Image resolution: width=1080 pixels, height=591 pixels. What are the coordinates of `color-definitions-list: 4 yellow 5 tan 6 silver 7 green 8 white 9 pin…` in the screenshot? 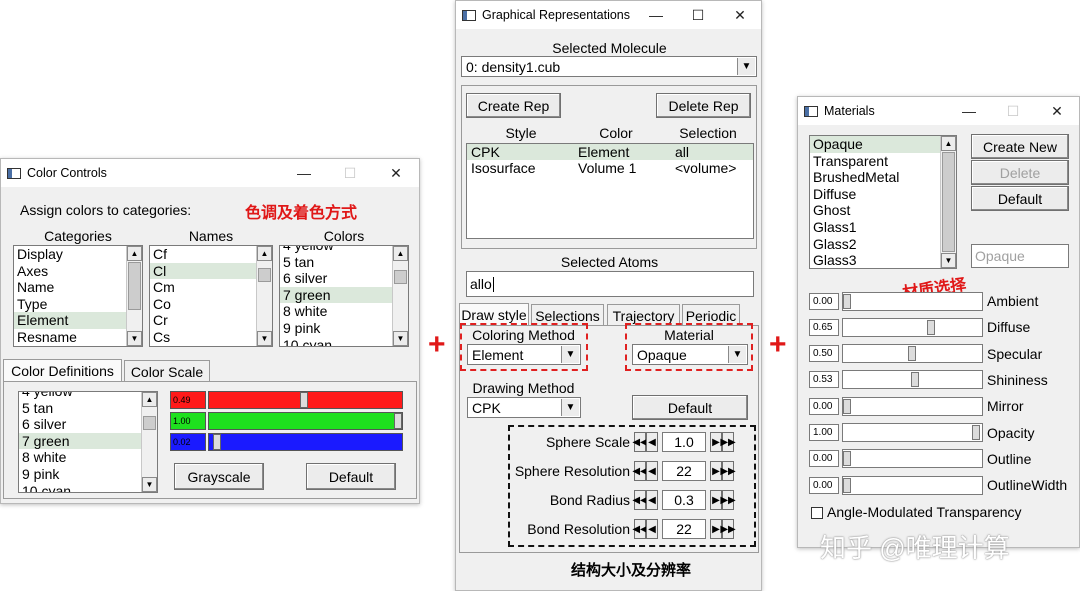 It's located at (88, 442).